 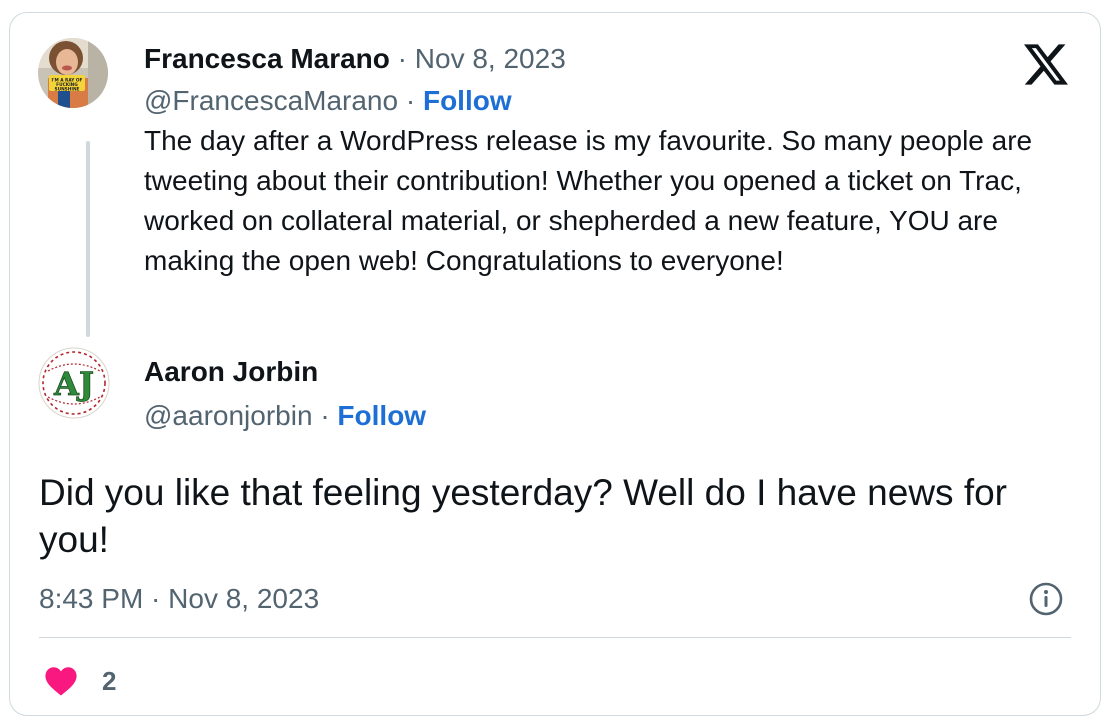 I want to click on reply-handle-row: @aaronjorbin · Follow, so click(x=494, y=416).